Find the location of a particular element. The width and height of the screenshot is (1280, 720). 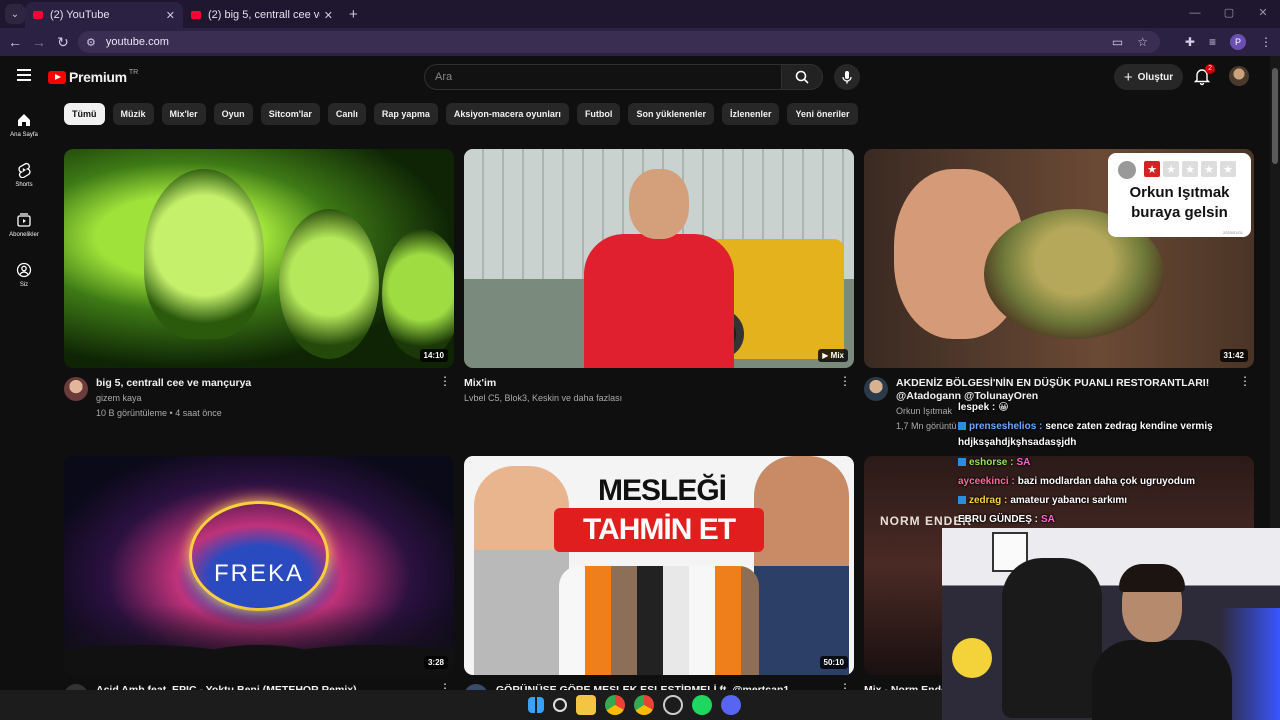

cast-icon: ▭ is located at coordinates (1117, 42).